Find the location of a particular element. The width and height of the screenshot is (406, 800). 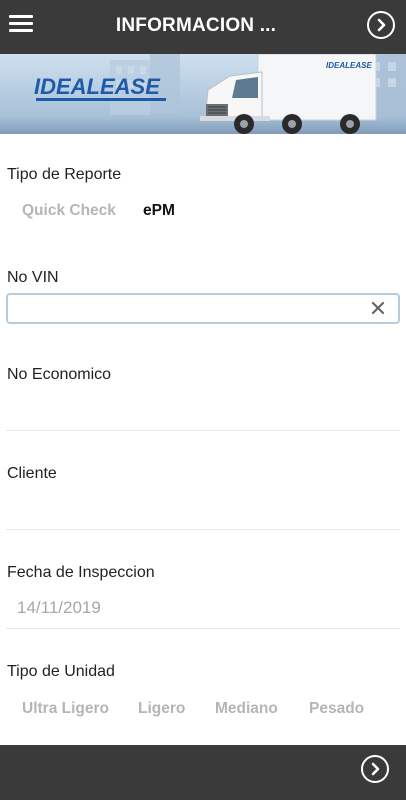

no-vin-field is located at coordinates (203, 308).